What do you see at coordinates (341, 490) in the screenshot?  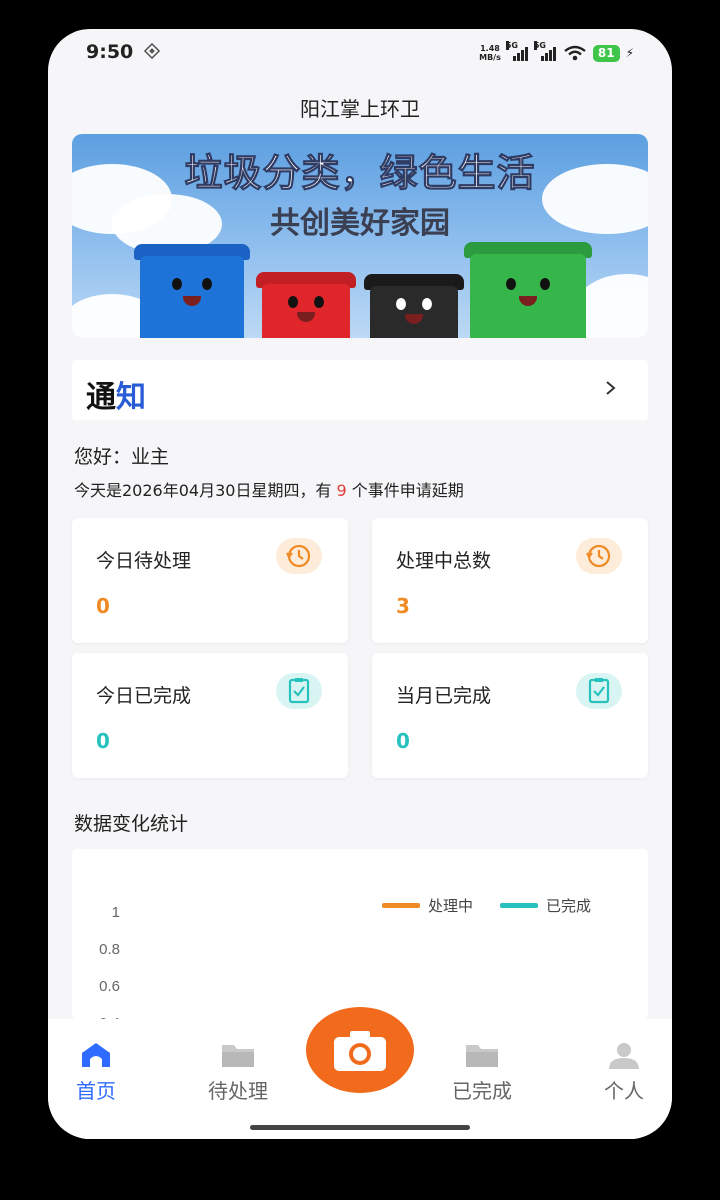 I see `delay-request-count: 9` at bounding box center [341, 490].